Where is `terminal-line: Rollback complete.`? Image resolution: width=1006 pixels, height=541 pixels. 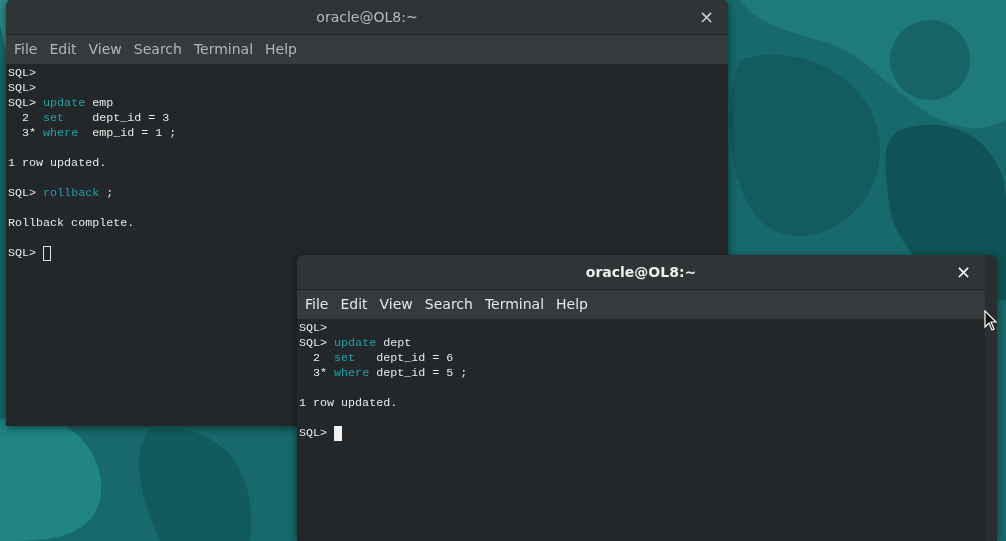
terminal-line: Rollback complete. is located at coordinates (72, 223).